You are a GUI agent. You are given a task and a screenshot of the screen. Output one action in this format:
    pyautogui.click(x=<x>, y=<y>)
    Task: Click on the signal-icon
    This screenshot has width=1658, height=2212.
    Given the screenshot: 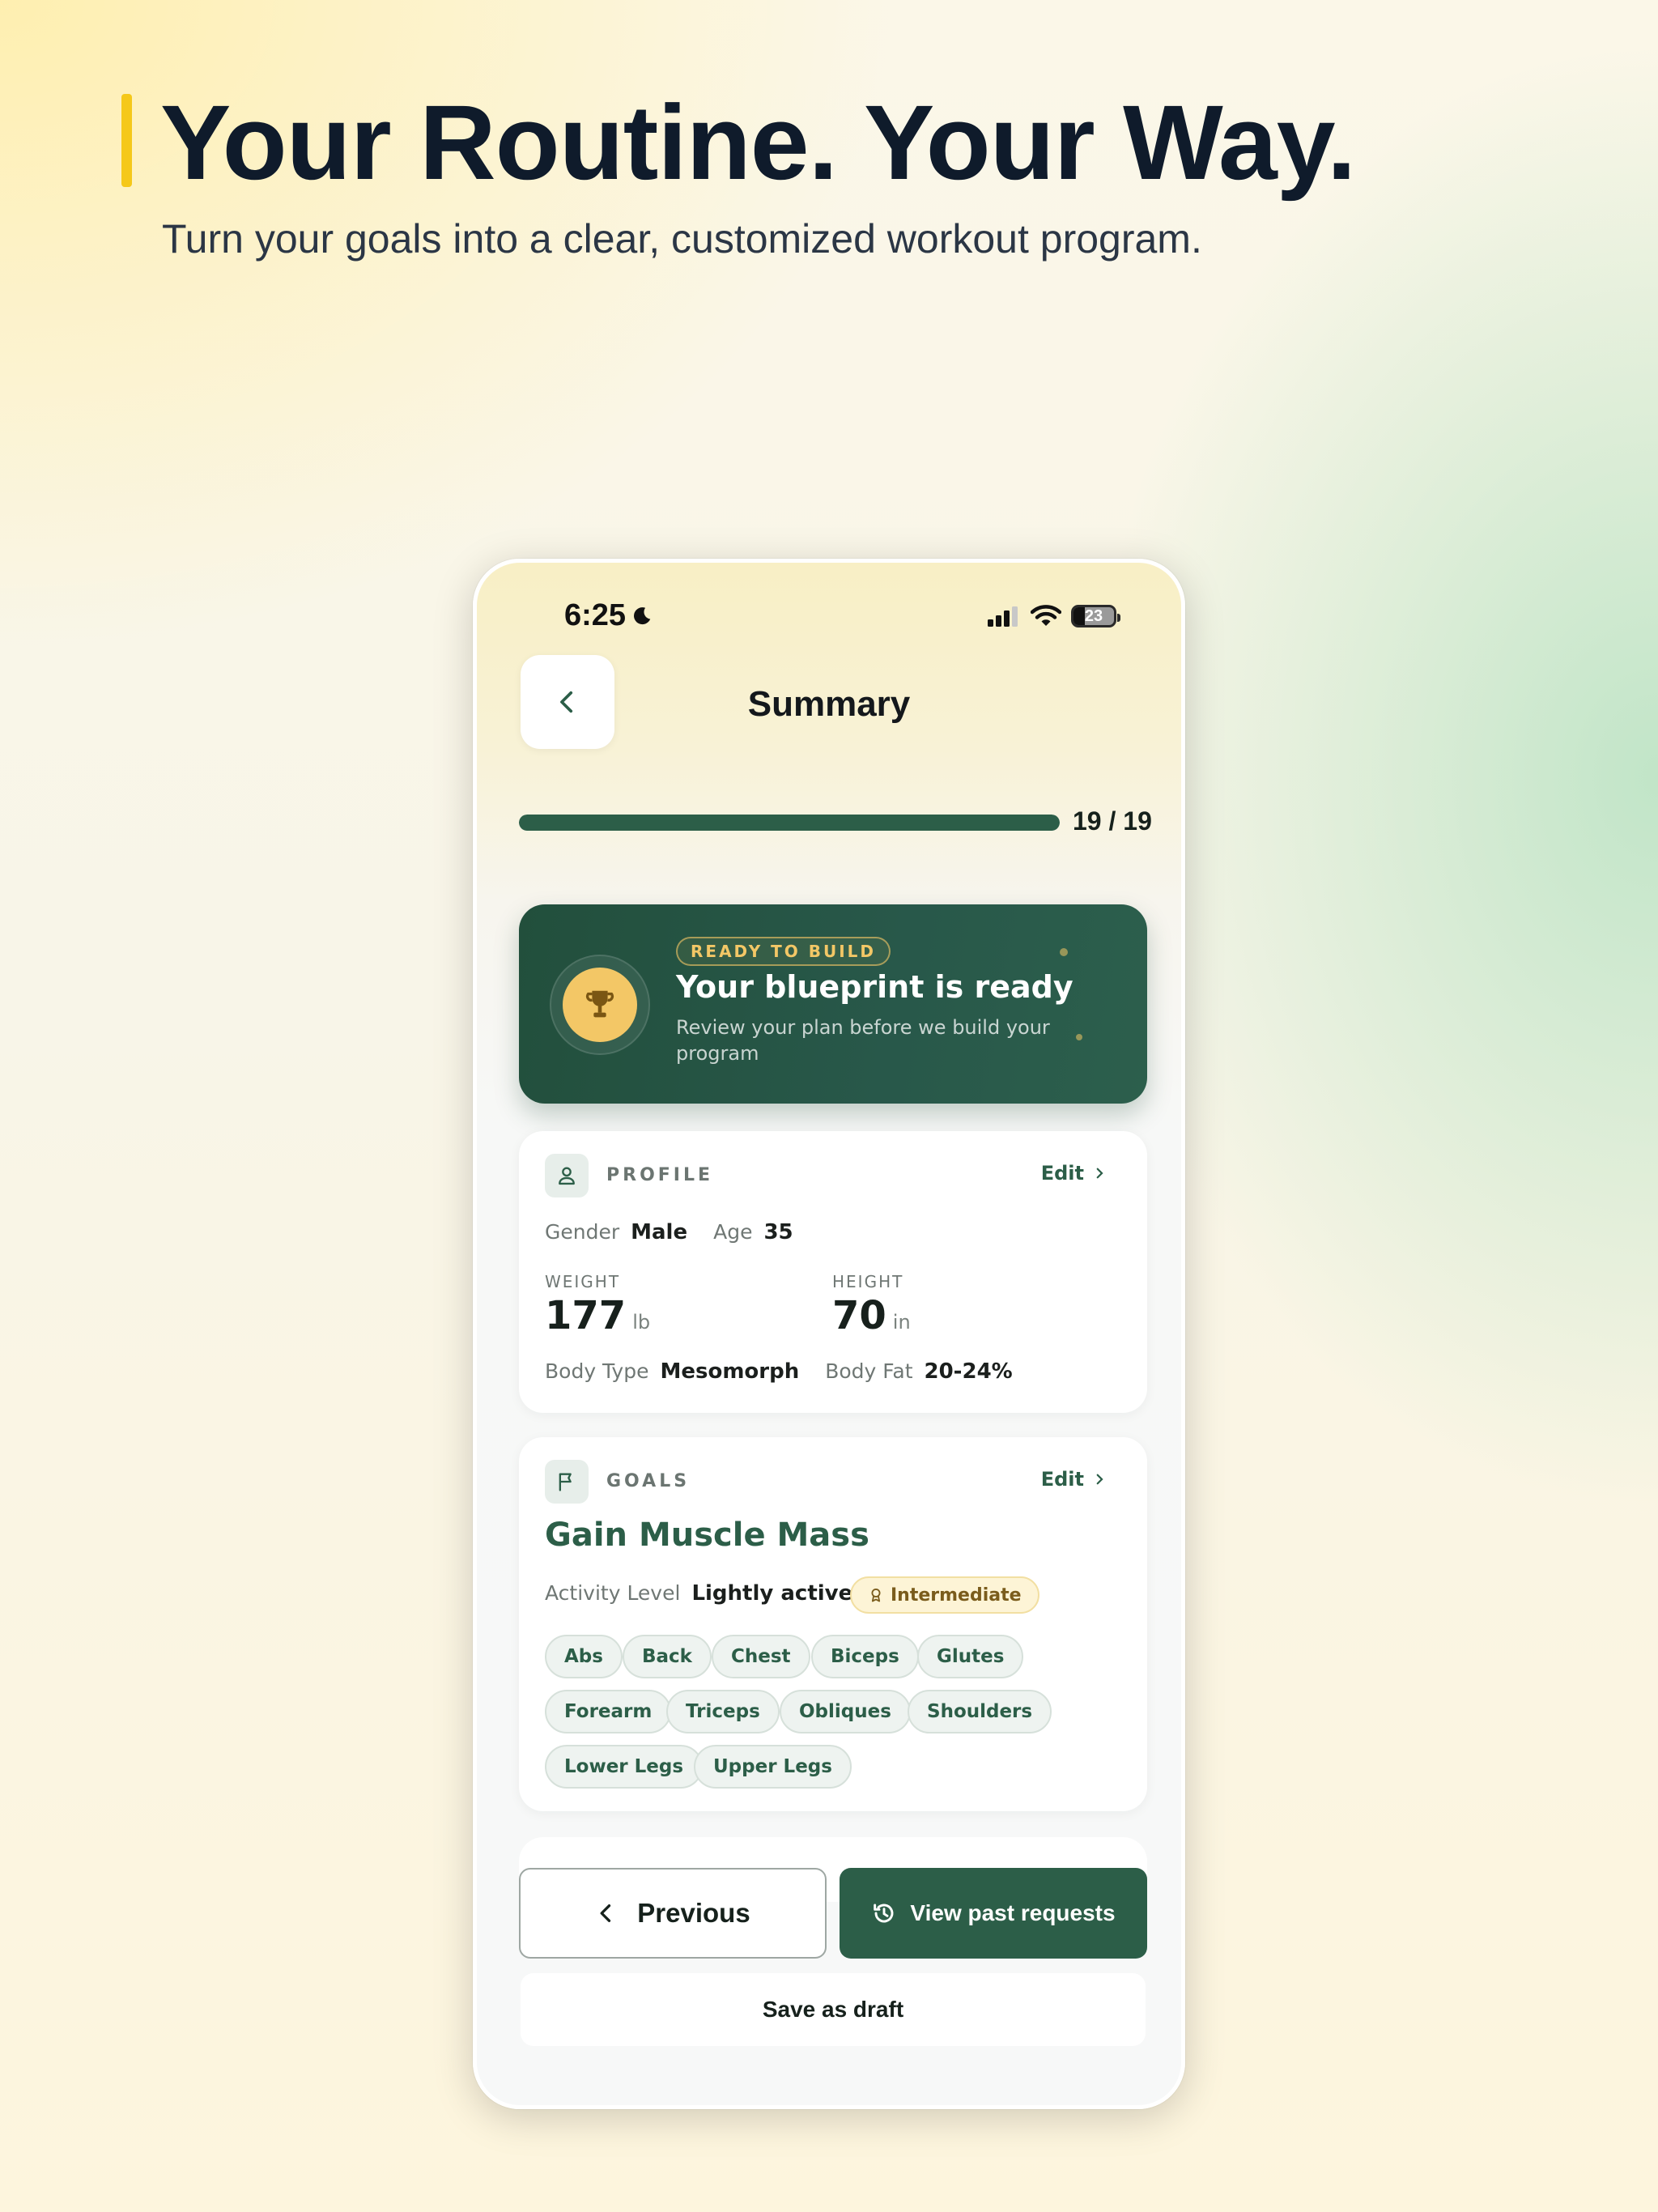 What is the action you would take?
    pyautogui.click(x=1003, y=616)
    